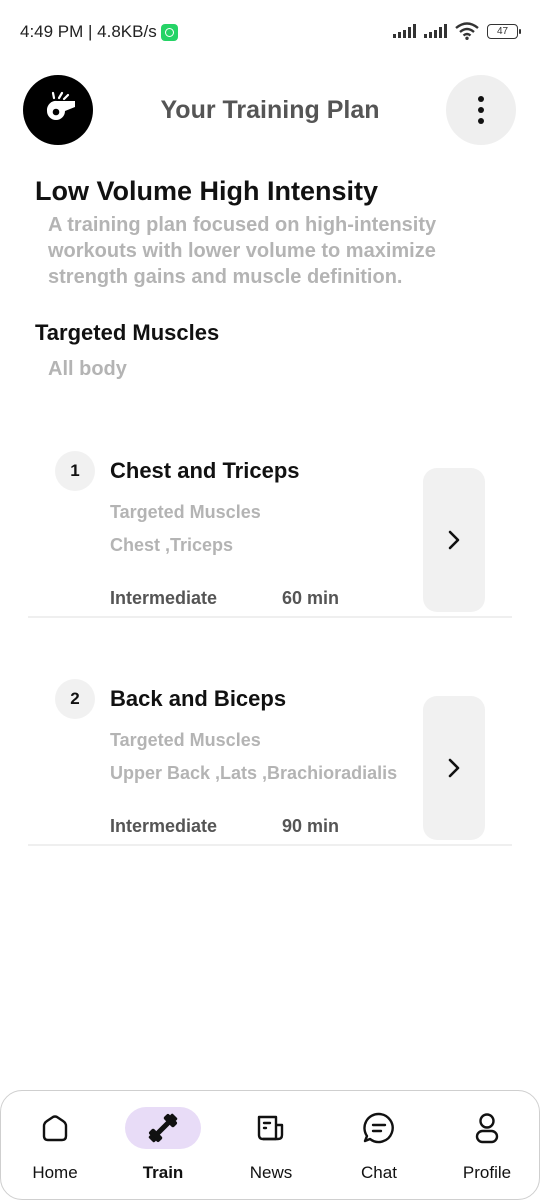 Image resolution: width=540 pixels, height=1200 pixels. I want to click on targeted-muscles-heading: Targeted Muscles, so click(127, 332).